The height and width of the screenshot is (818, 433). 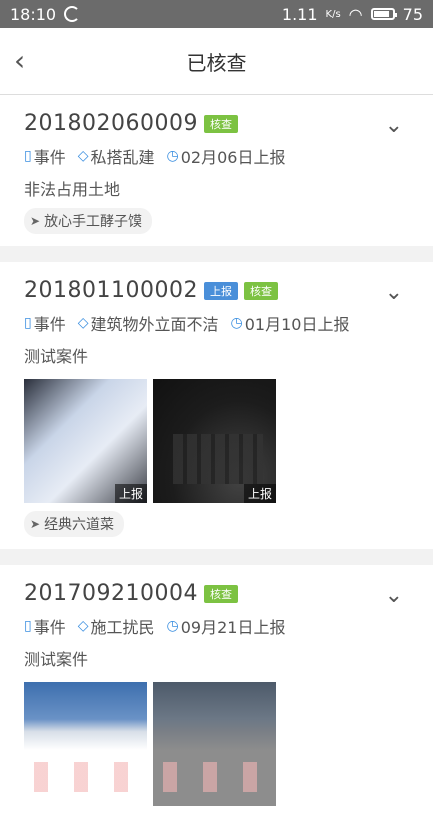 I want to click on report-date: 02月06日上报, so click(x=233, y=157).